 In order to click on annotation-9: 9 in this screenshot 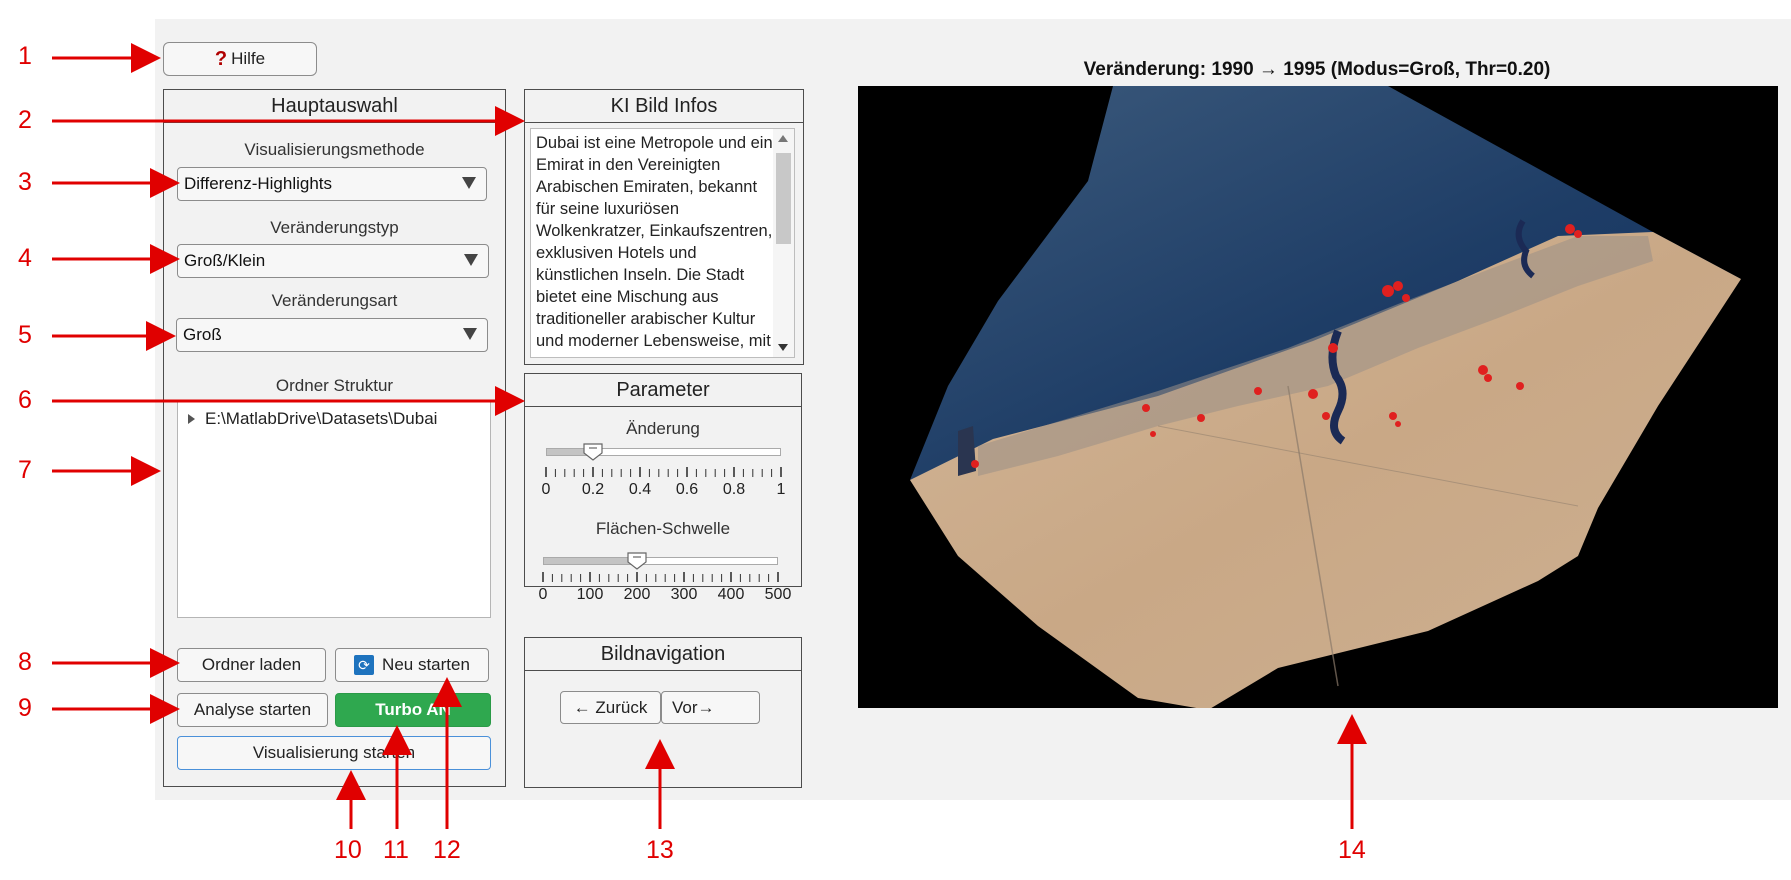, I will do `click(25, 708)`.